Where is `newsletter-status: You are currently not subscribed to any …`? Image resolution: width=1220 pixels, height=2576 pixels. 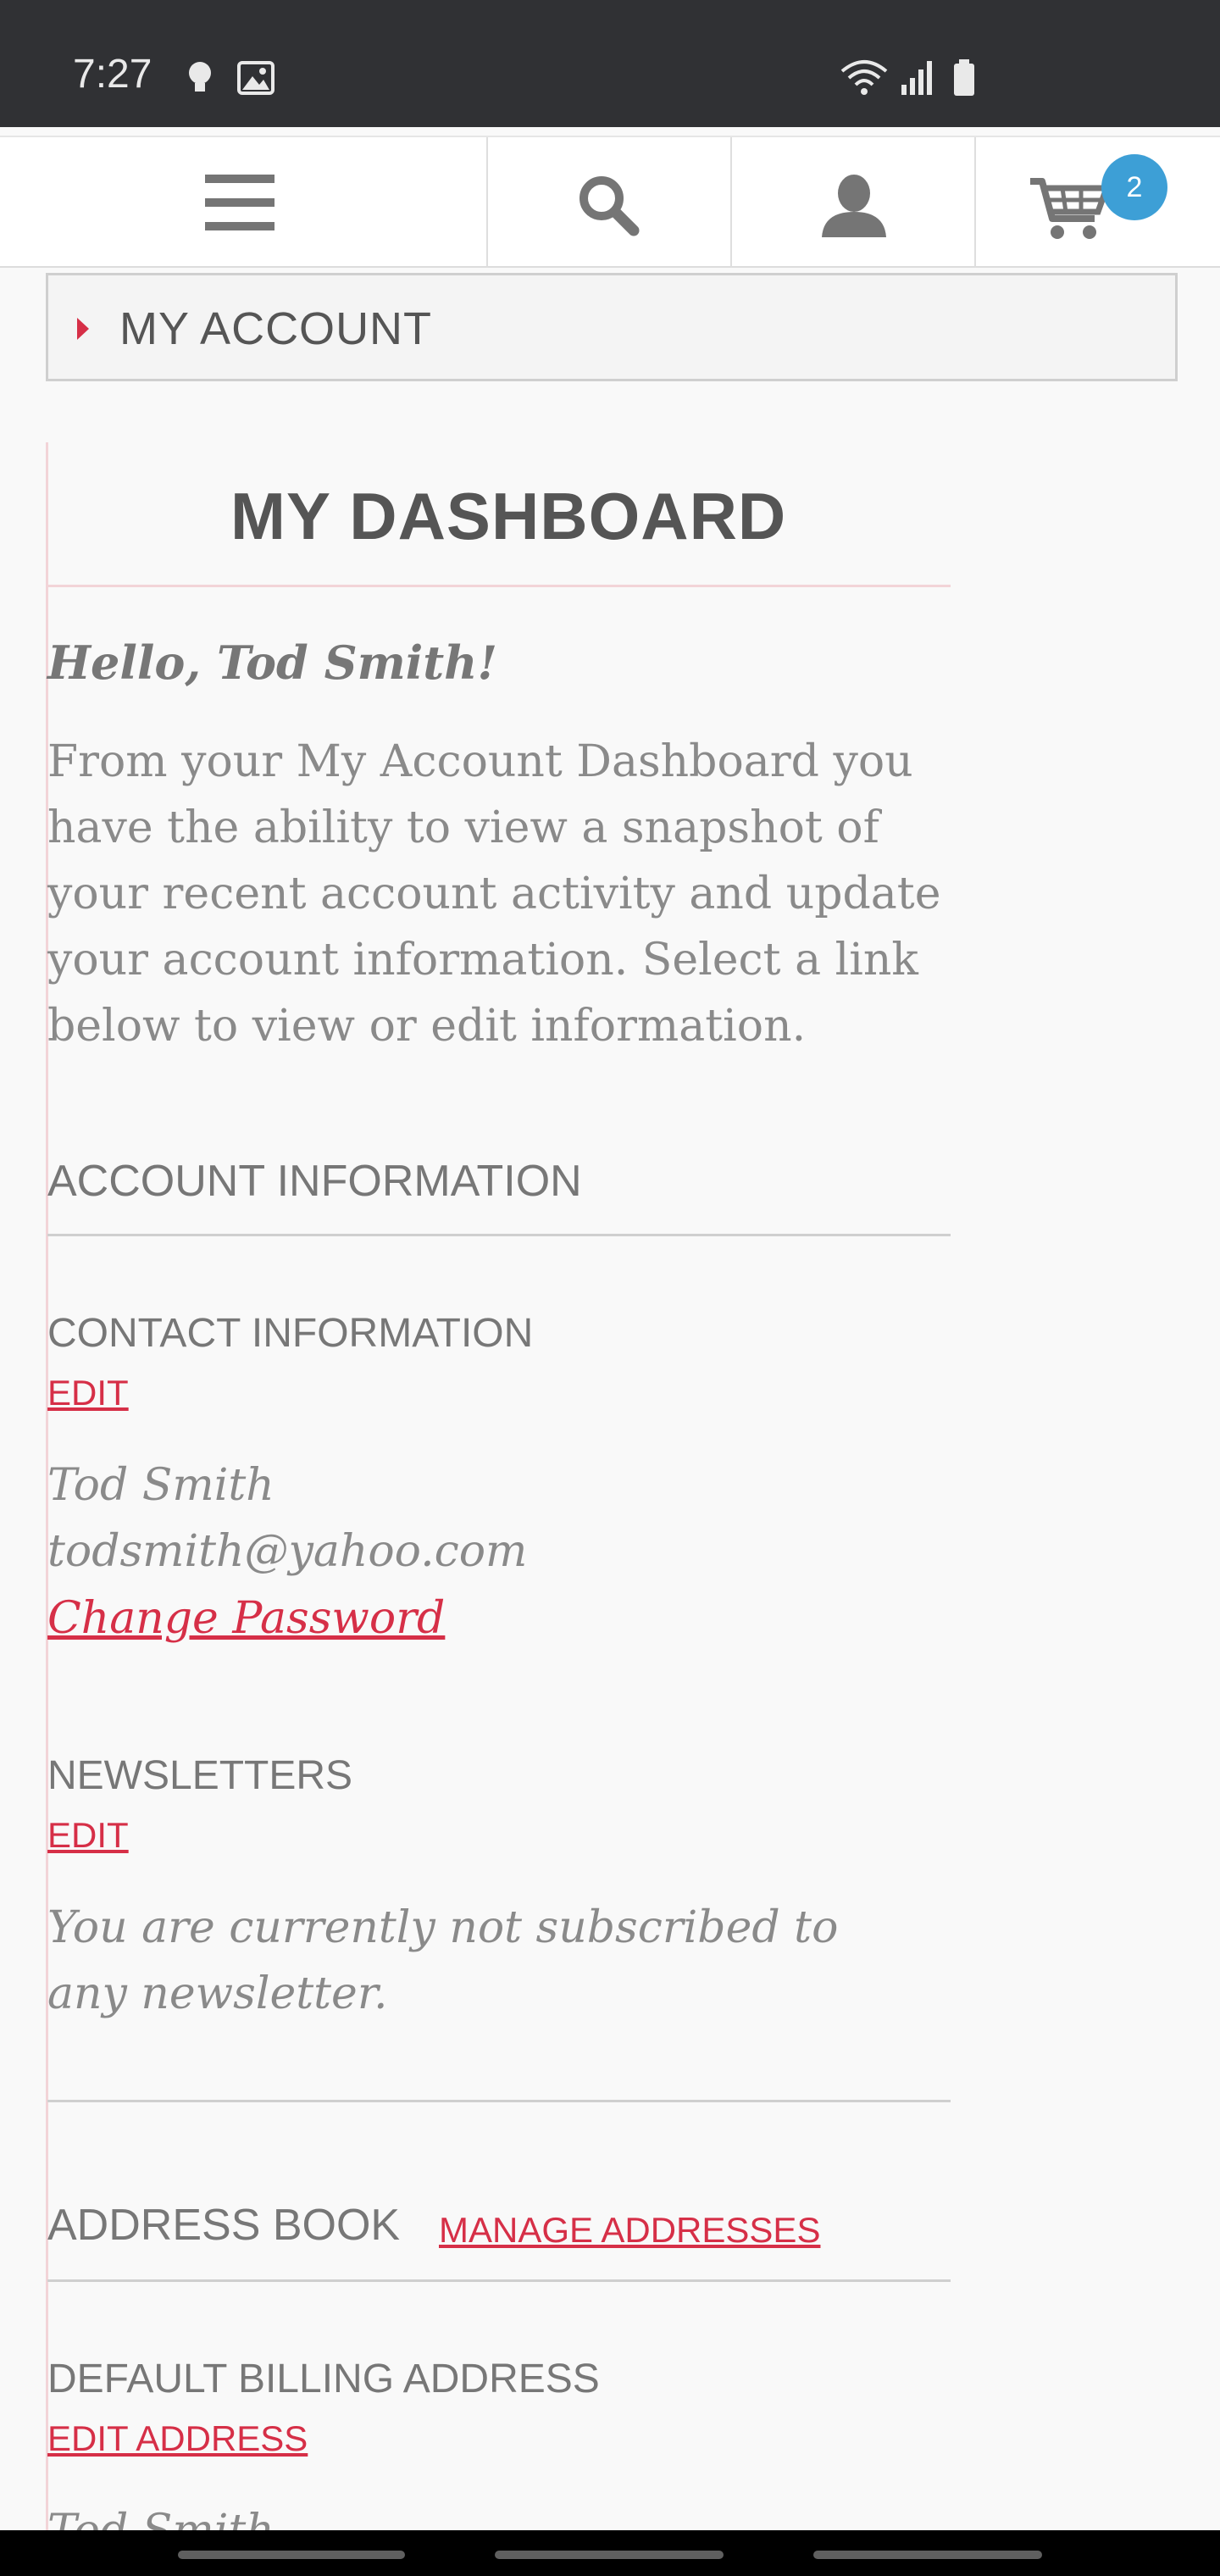 newsletter-status: You are currently not subscribed to any … is located at coordinates (443, 1960).